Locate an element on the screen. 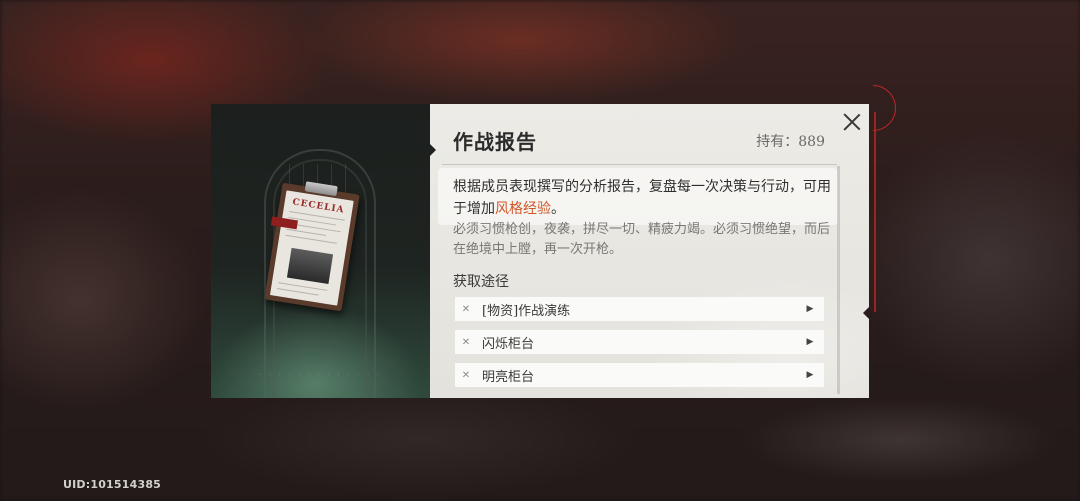  item-description: 根据成员表现撰写的分析报告，复盘每一次决策与行动，可用于增加风格经验。 is located at coordinates (643, 198).